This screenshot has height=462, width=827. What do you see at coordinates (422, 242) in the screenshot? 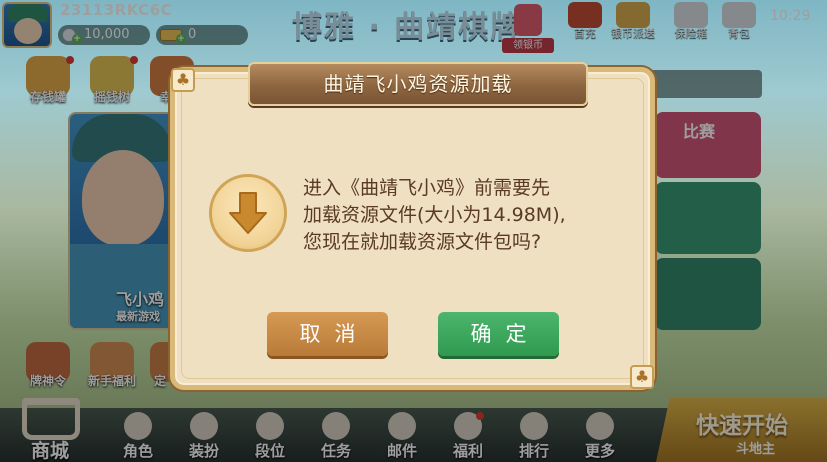
I see `dialog-message-line: 您现在就加载资源文件包吗?` at bounding box center [422, 242].